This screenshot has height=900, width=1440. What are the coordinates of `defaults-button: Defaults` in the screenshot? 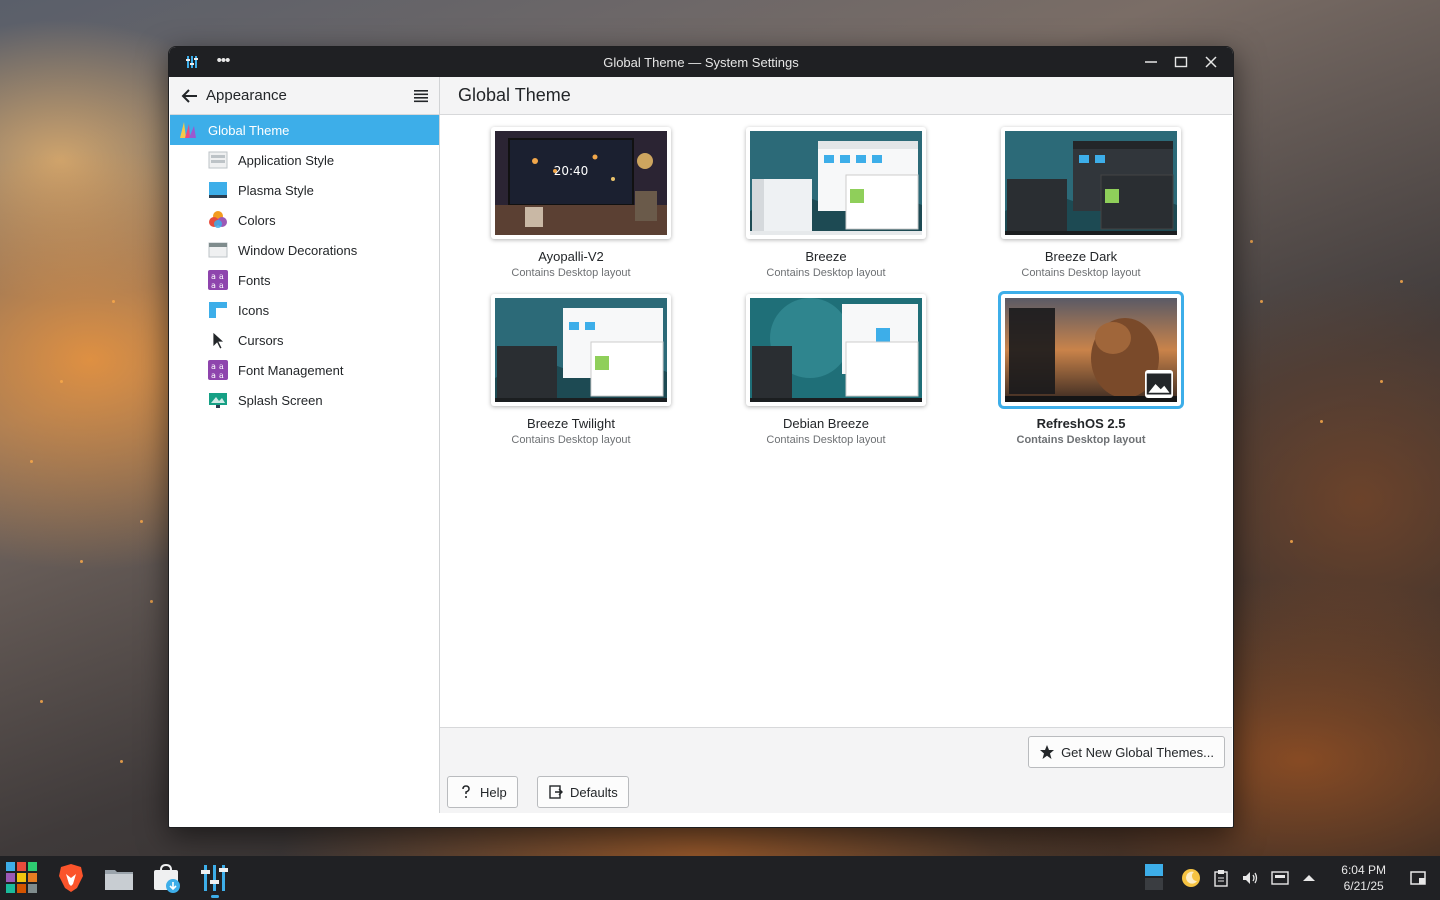 It's located at (583, 792).